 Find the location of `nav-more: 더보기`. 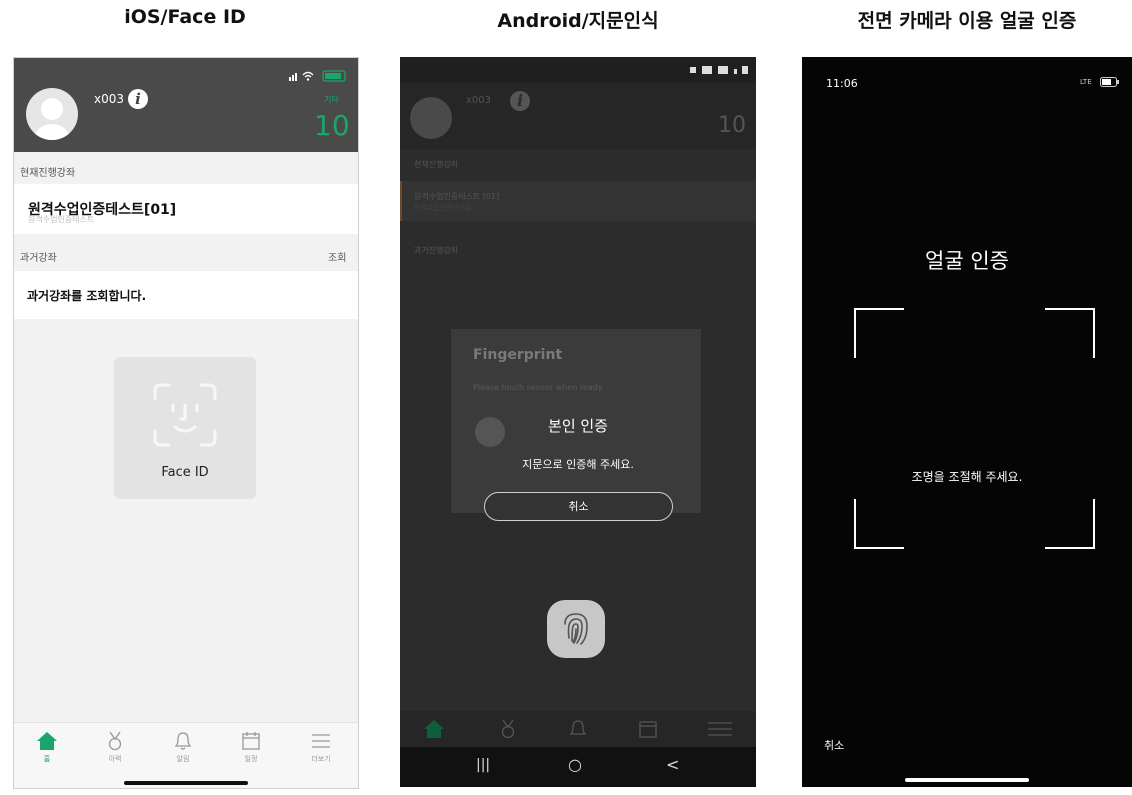

nav-more: 더보기 is located at coordinates (321, 747).